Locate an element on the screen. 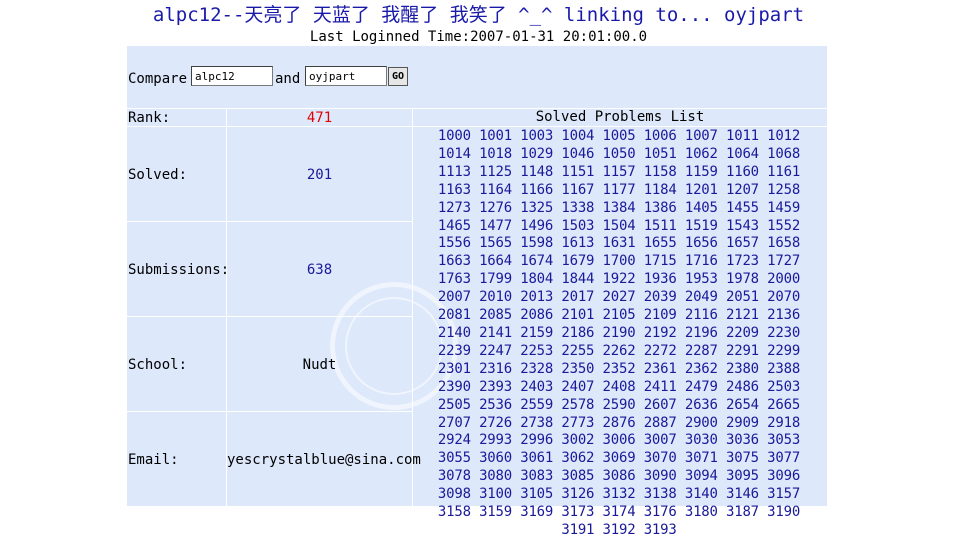  problem-link: 3055 is located at coordinates (454, 458).